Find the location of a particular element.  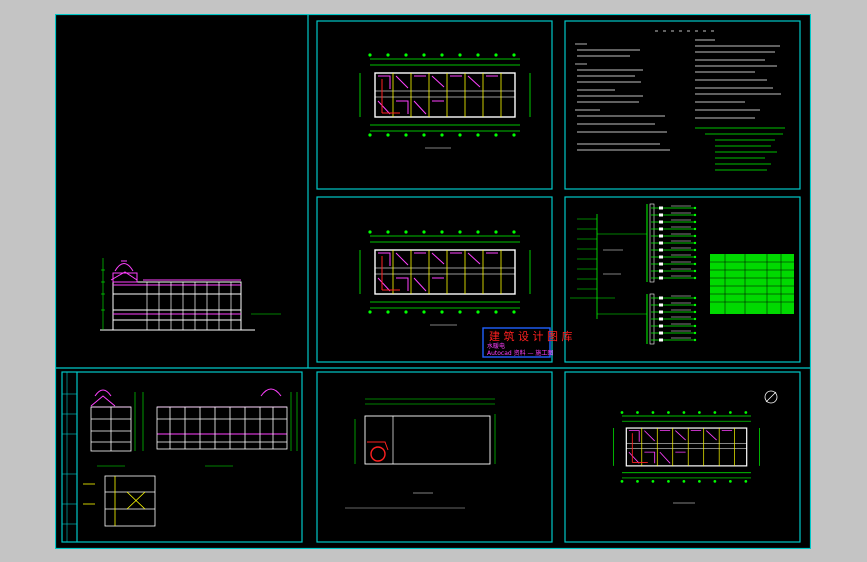

title-strip is located at coordinates (69, 457).